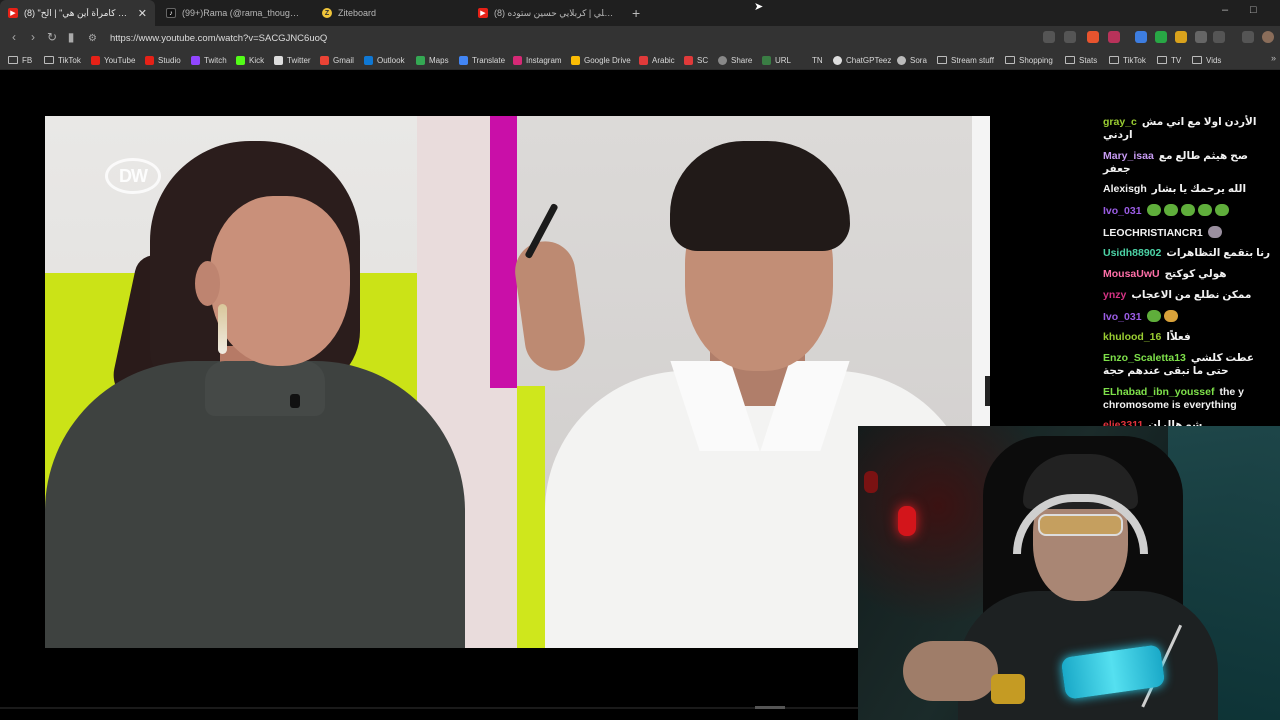 Image resolution: width=1280 pixels, height=720 pixels. What do you see at coordinates (1199, 189) in the screenshot?
I see `chat-text: الله يرحمك يا بشار` at bounding box center [1199, 189].